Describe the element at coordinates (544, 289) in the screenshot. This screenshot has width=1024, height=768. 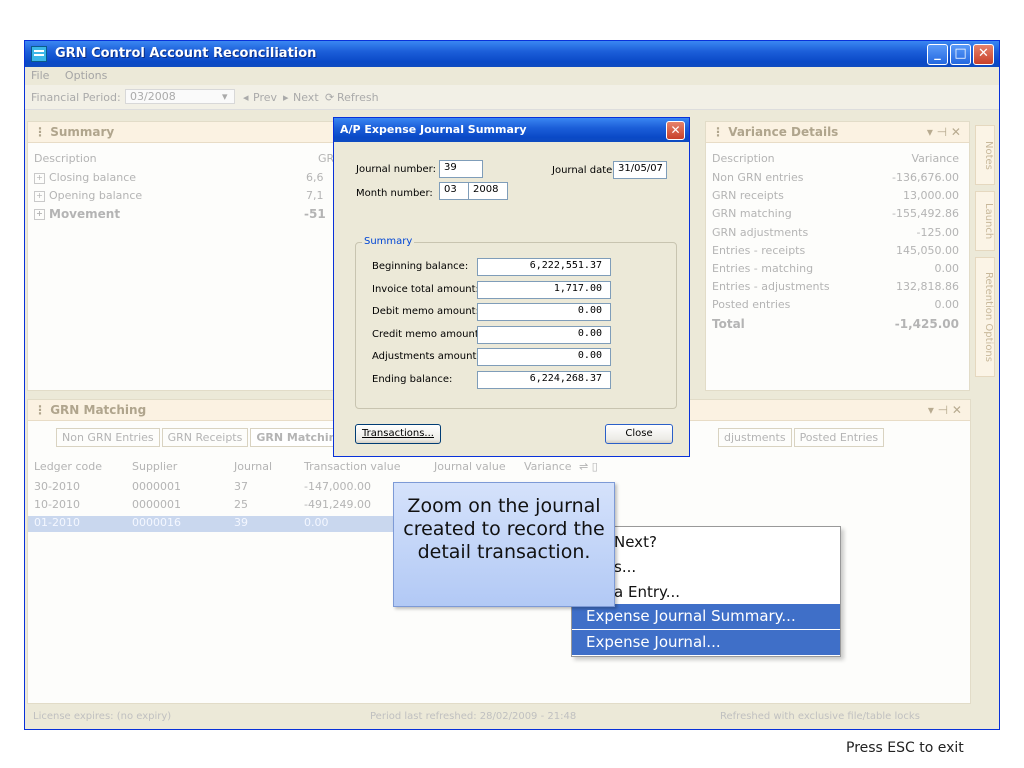
I see `field-value: 1,717.00` at that location.